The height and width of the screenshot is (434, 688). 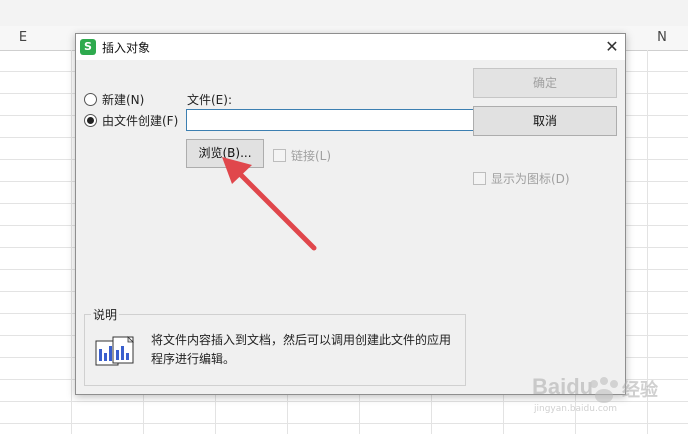 I want to click on watermark-brand: Baidu, so click(x=563, y=386).